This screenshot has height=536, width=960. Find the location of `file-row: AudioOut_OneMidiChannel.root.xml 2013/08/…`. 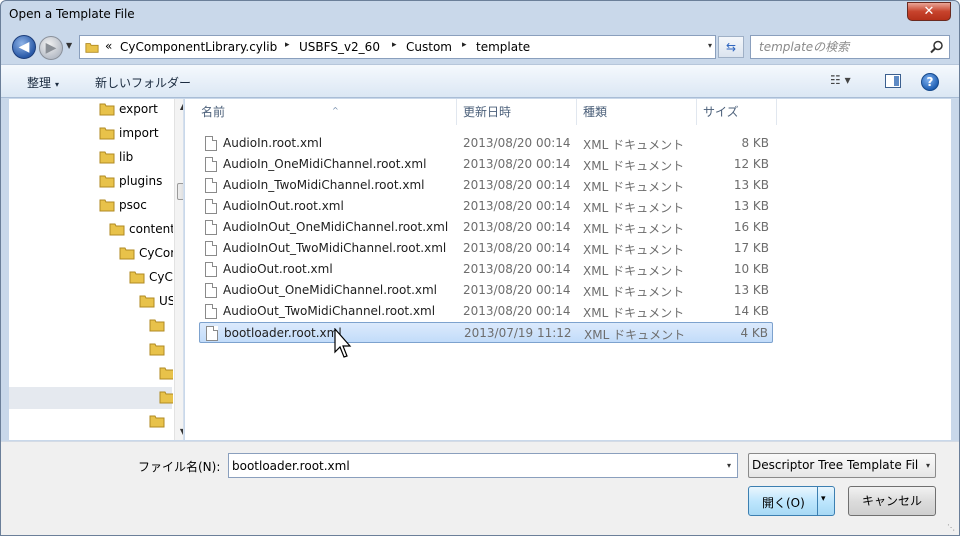

file-row: AudioOut_OneMidiChannel.root.xml 2013/08/… is located at coordinates (486, 290).